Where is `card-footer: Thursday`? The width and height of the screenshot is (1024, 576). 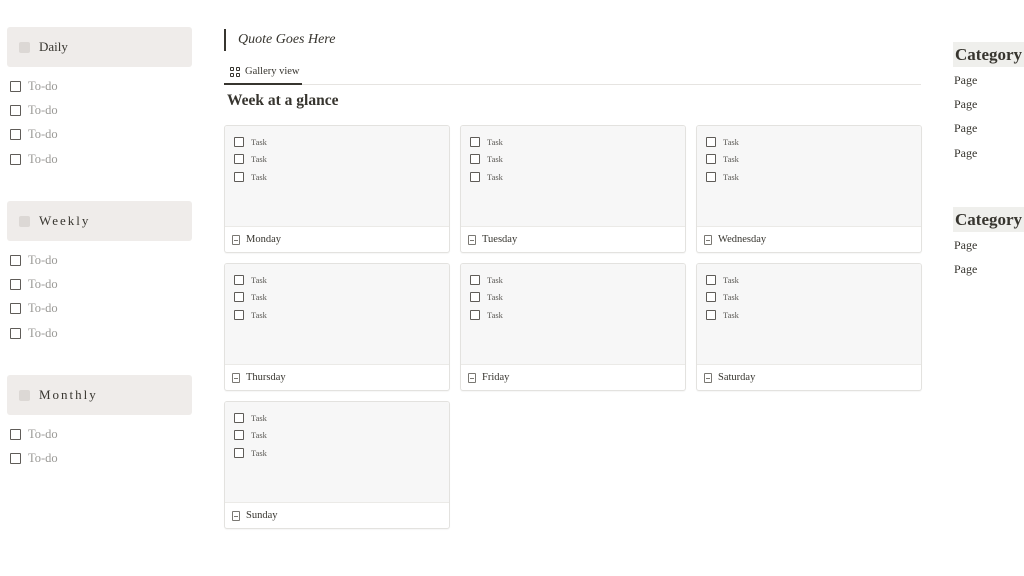
card-footer: Thursday is located at coordinates (337, 377).